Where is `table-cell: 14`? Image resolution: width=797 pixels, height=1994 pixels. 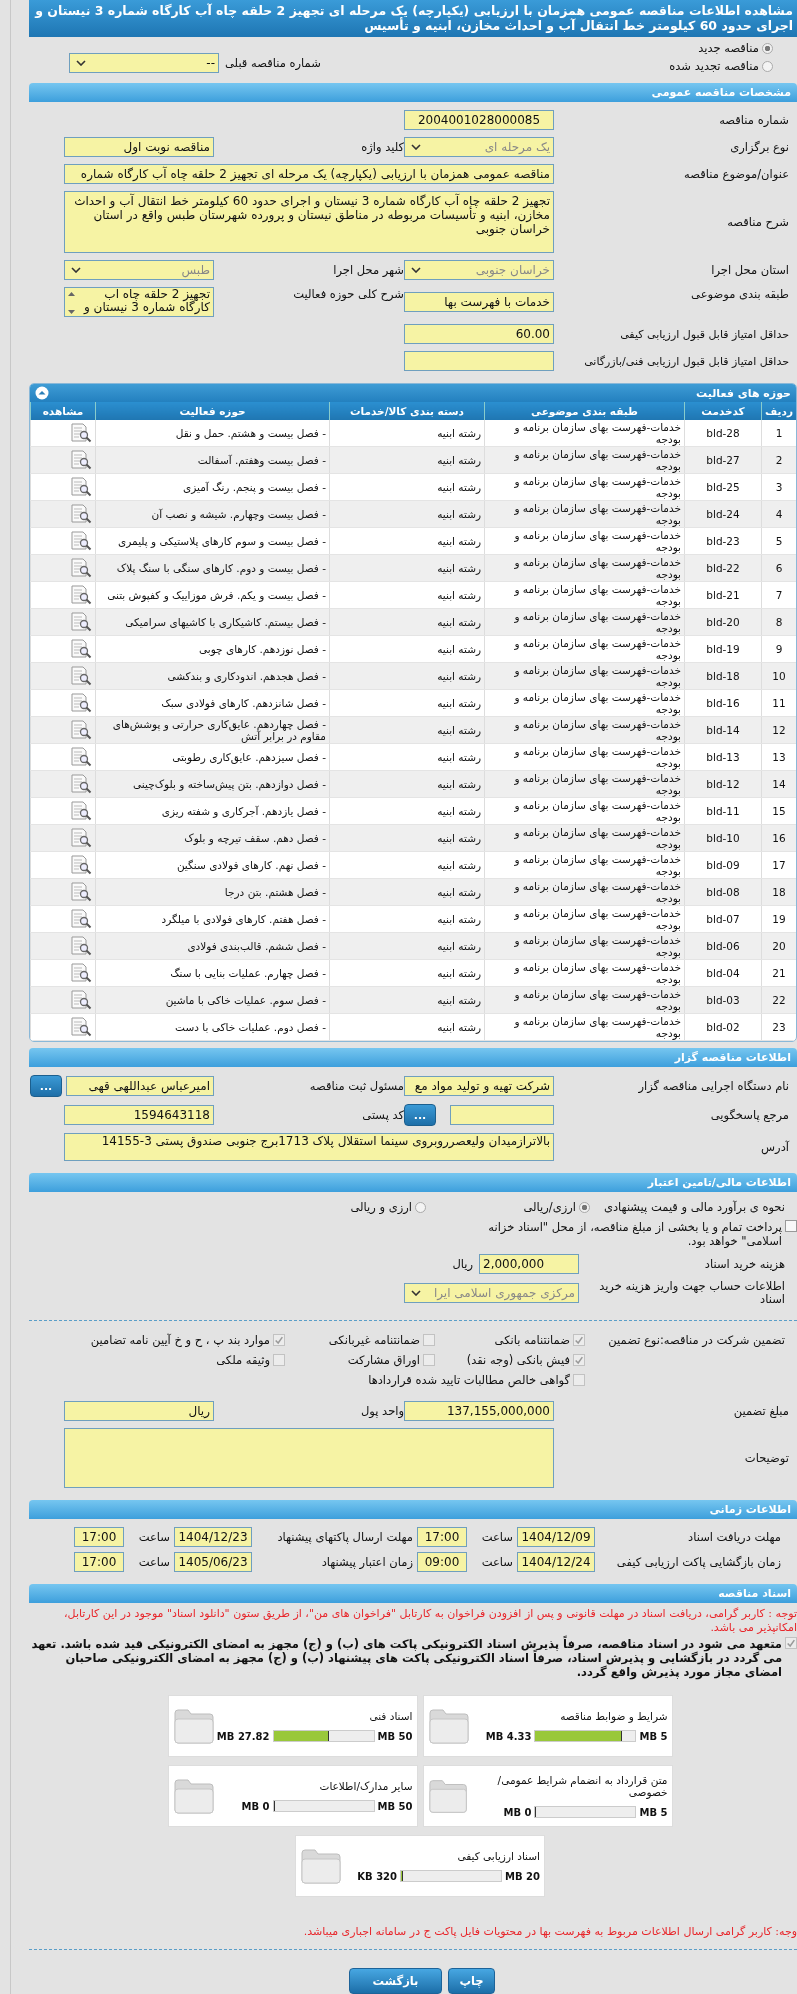 table-cell: 14 is located at coordinates (778, 784).